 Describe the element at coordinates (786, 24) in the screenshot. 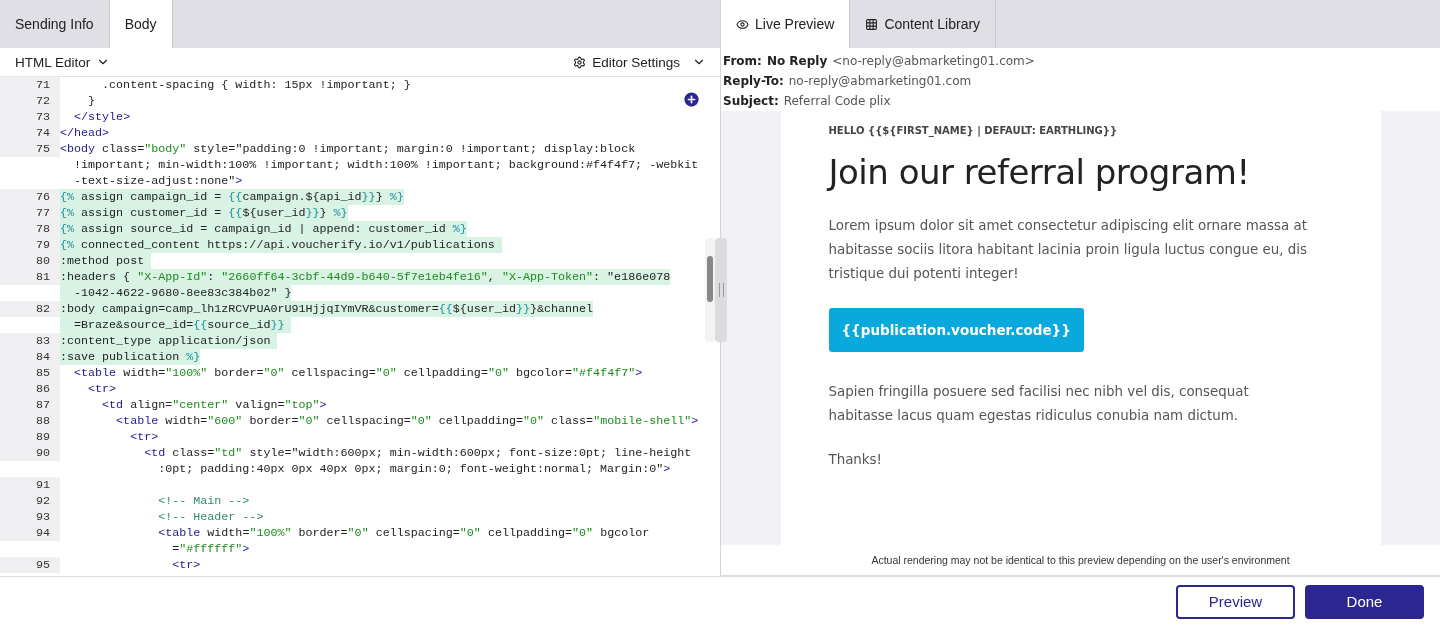

I see `tab: Live Preview` at that location.